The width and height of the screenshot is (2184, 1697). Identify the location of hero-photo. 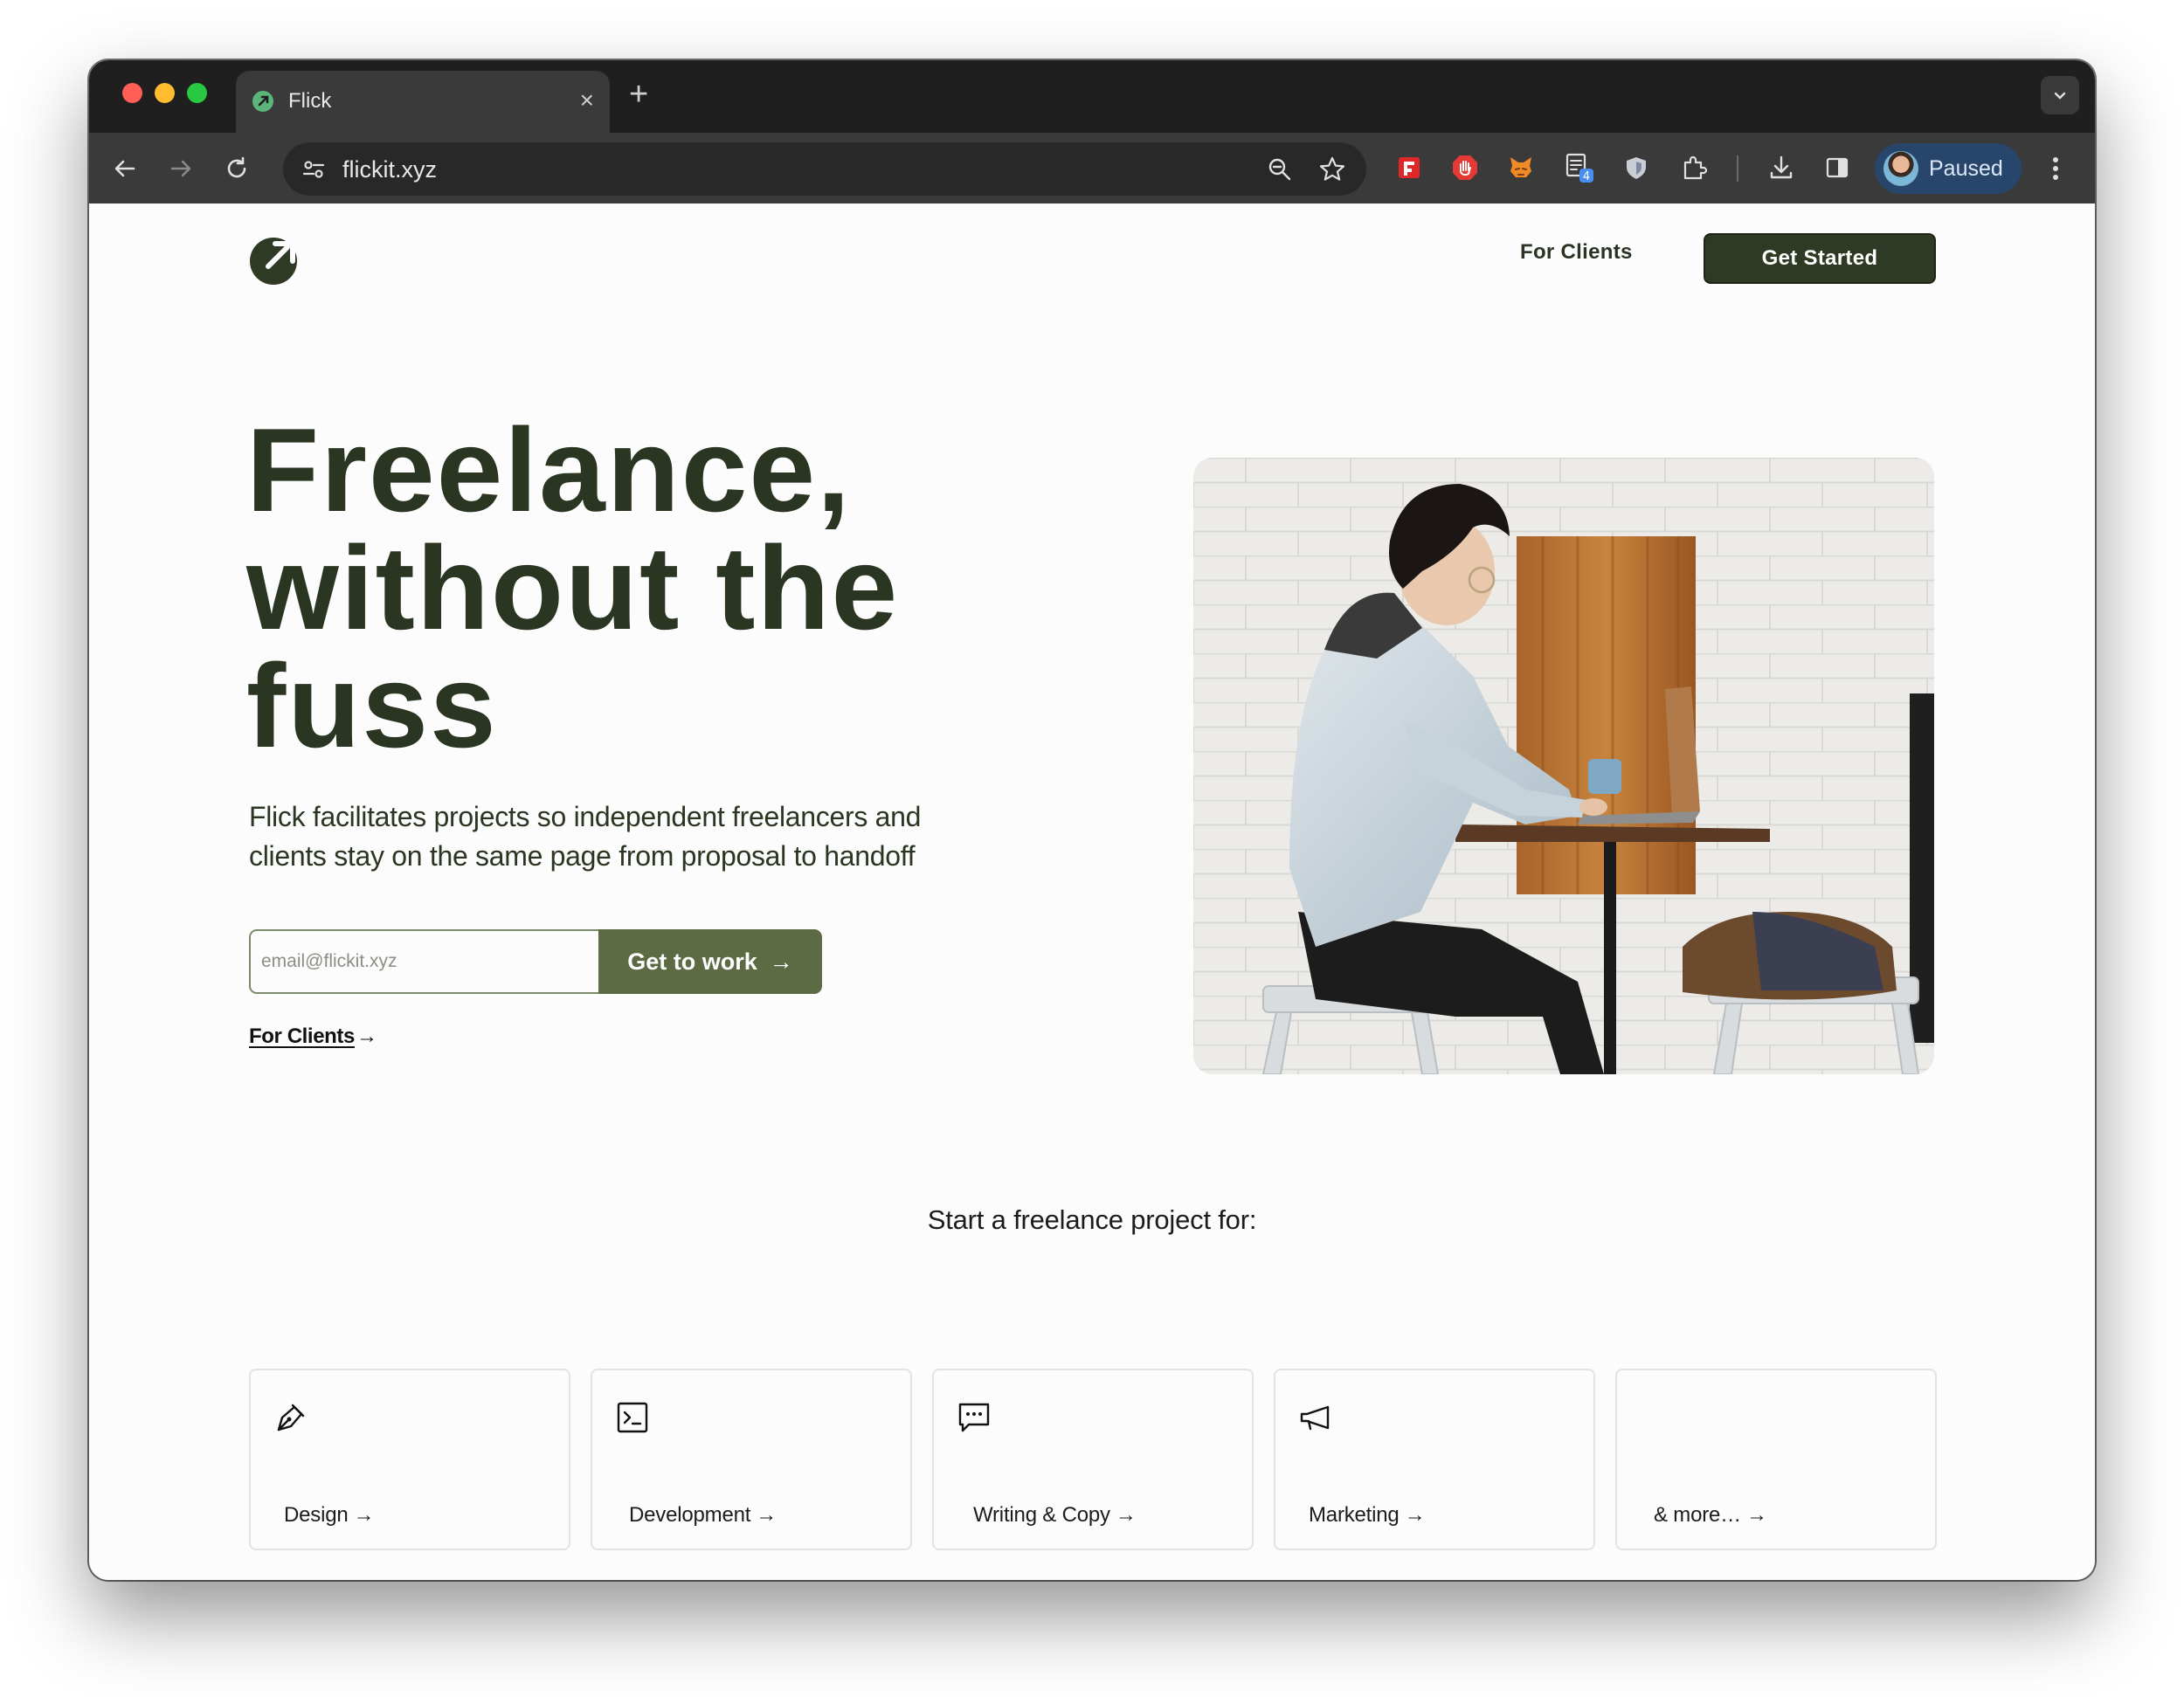
(1563, 766).